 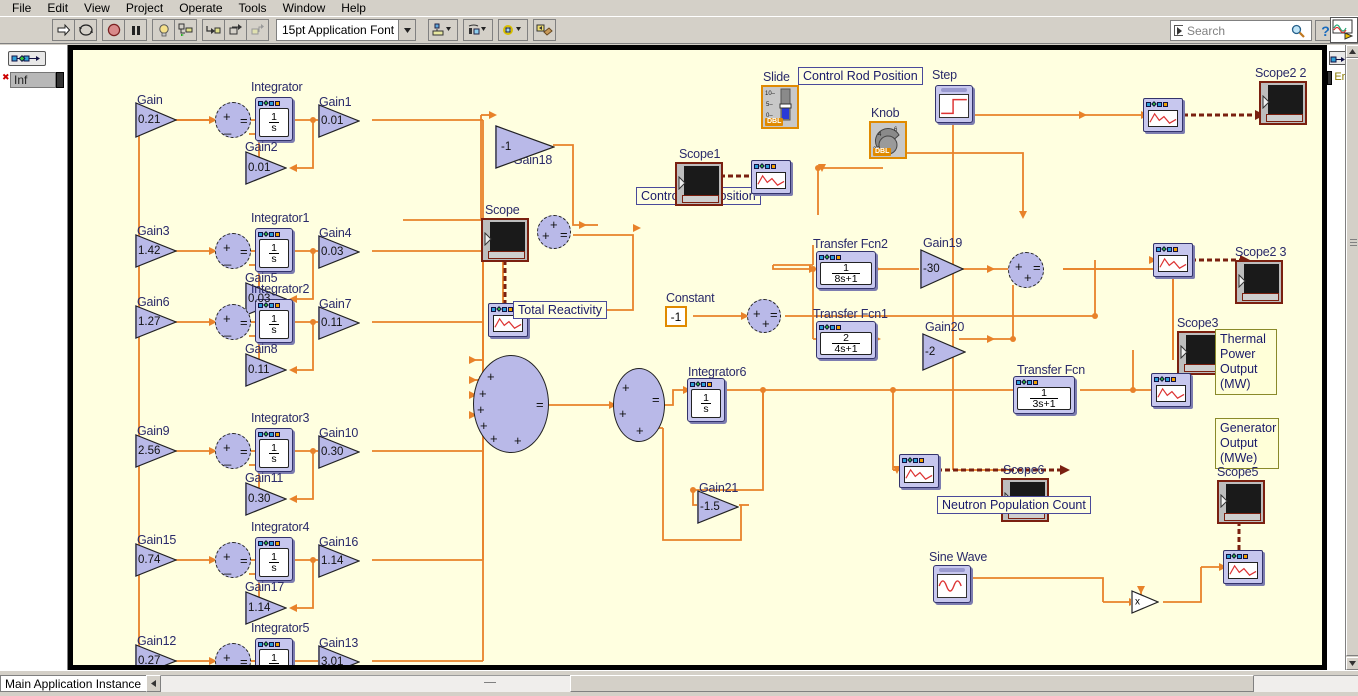 What do you see at coordinates (274, 119) in the screenshot?
I see `integrator-block-0: 1 s` at bounding box center [274, 119].